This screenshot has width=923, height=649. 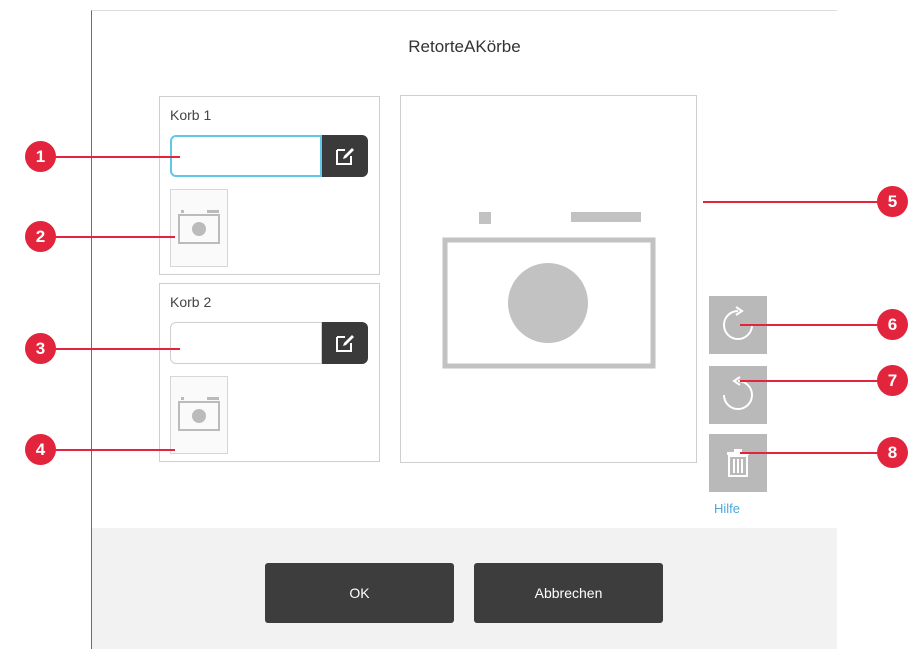 I want to click on callout-5: 5, so click(x=892, y=201).